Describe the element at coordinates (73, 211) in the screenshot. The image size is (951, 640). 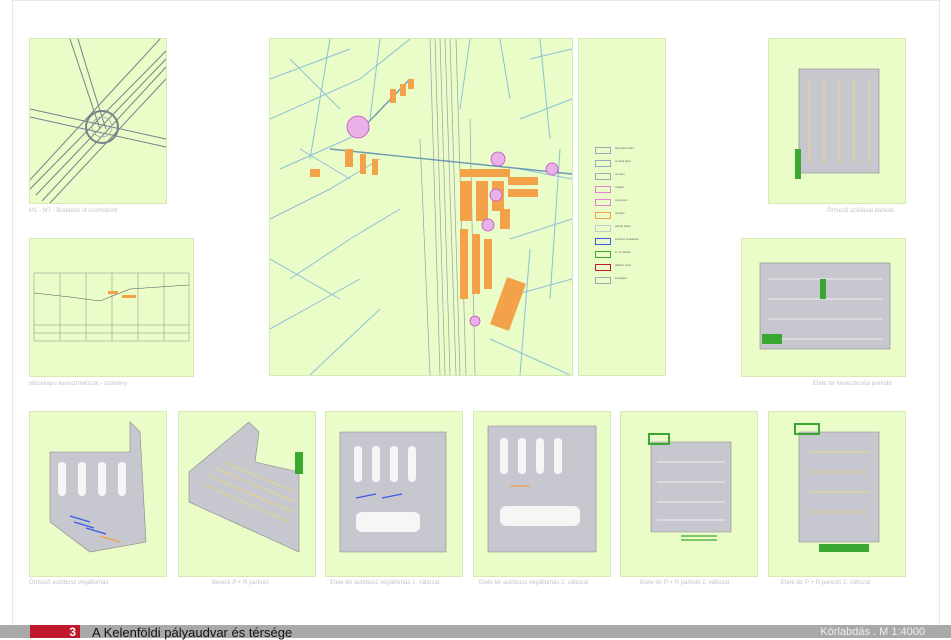
I see `junction-caption: M1 - M7 - Budaörsi út csomópont` at that location.